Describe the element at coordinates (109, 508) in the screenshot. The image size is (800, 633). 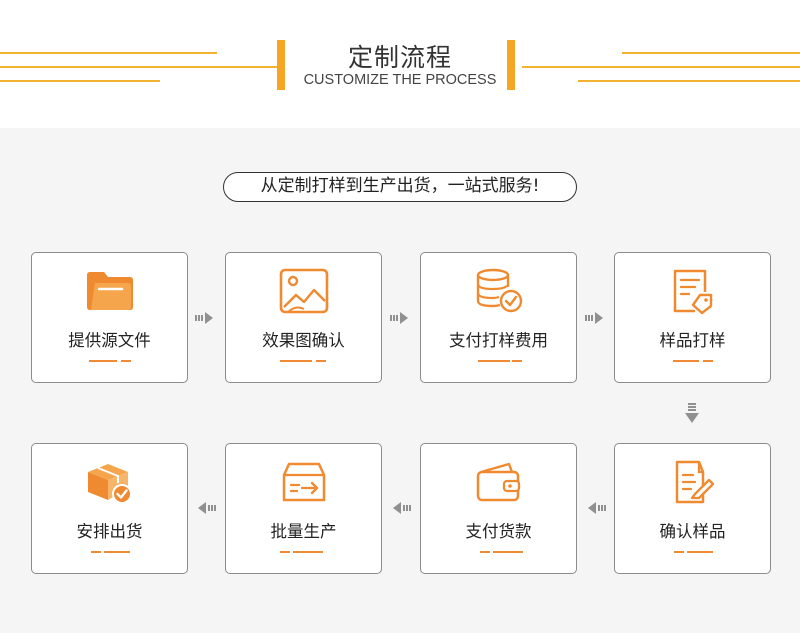
I see `step-card-8: 安排出货` at that location.